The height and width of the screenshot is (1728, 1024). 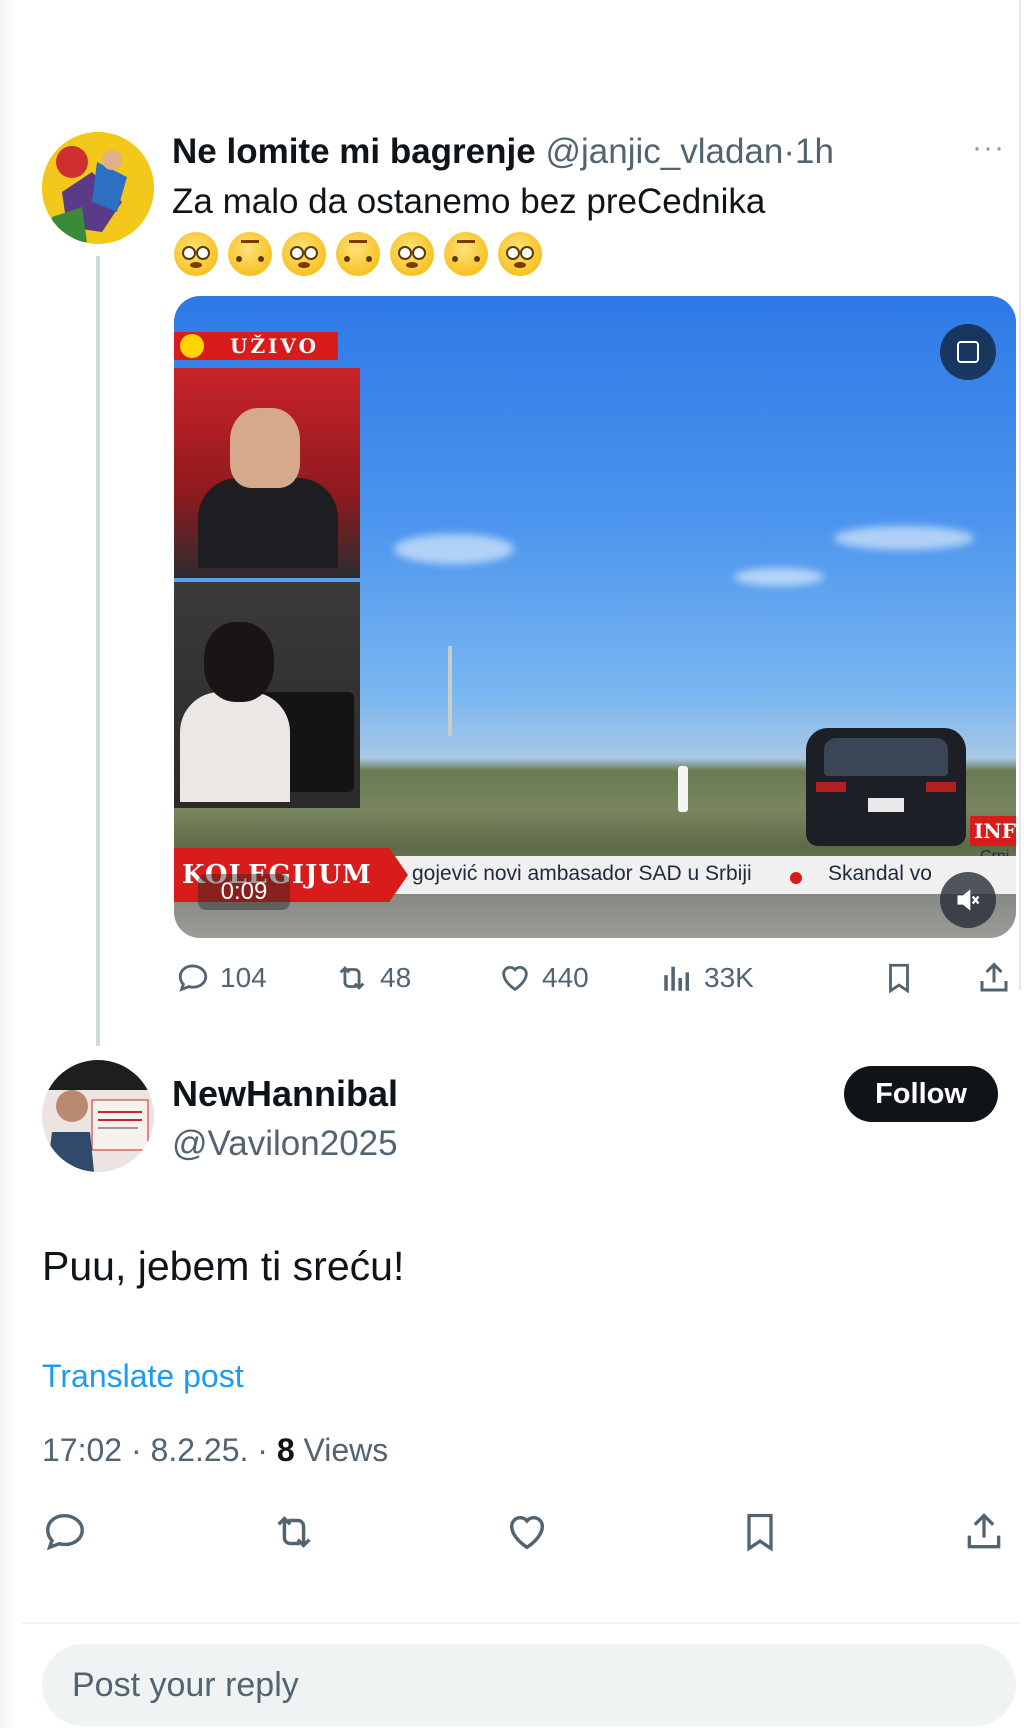 I want to click on follow-button: Follow, so click(x=921, y=1094).